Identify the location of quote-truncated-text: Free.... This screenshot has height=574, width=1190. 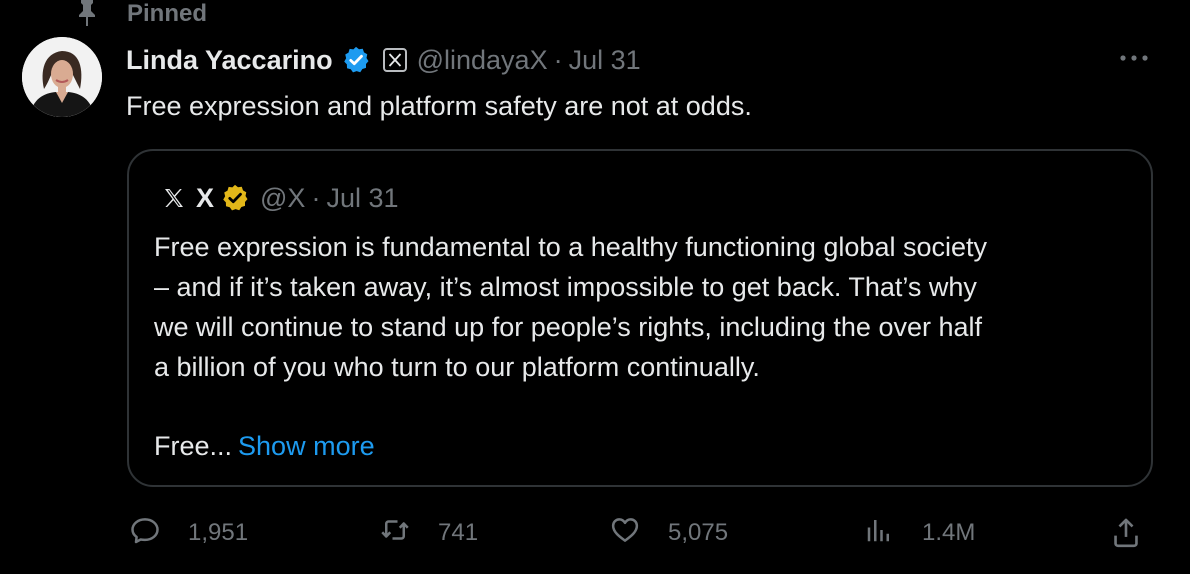
(193, 446).